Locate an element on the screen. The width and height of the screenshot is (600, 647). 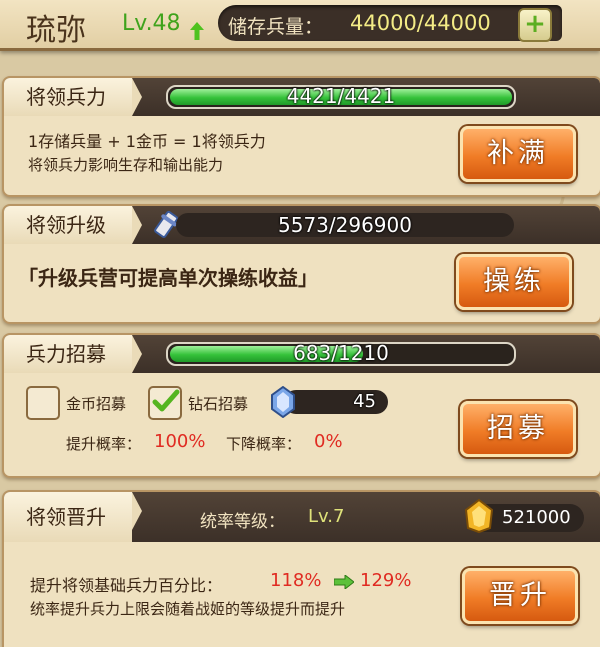
troops-formula: 1存储兵量 + 1金币 = 1将领兵力 is located at coordinates (147, 141).